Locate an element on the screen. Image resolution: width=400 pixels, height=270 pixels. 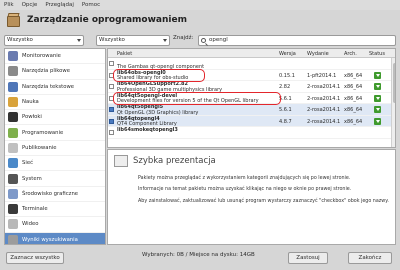
col-arch: Arch. is located at coordinates (350, 54).